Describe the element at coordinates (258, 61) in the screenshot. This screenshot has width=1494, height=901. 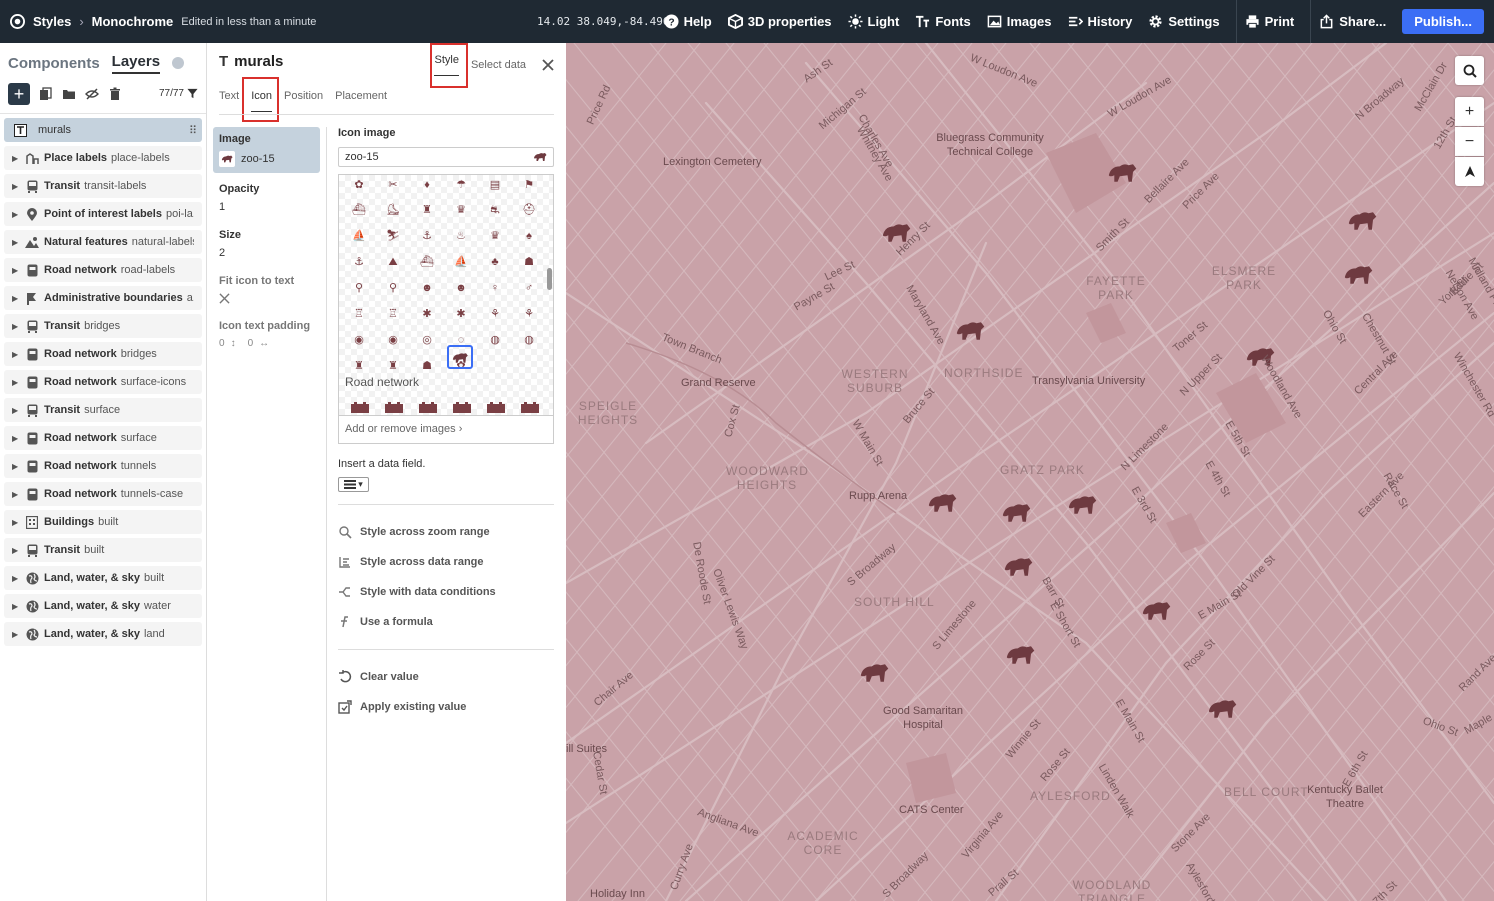
I see `layer-title: murals` at that location.